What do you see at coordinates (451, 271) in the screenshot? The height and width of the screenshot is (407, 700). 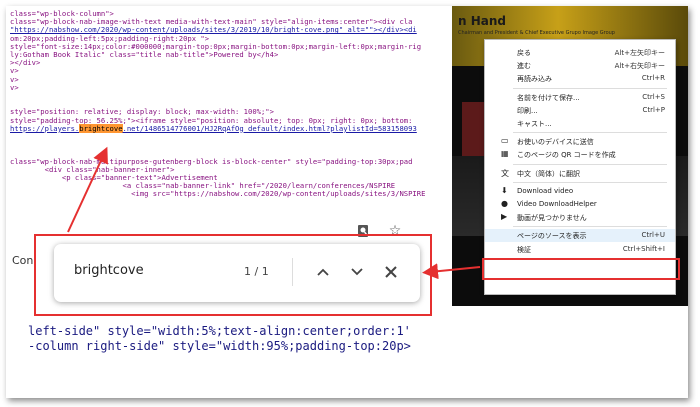 I see `arrow-to-find-bar` at bounding box center [451, 271].